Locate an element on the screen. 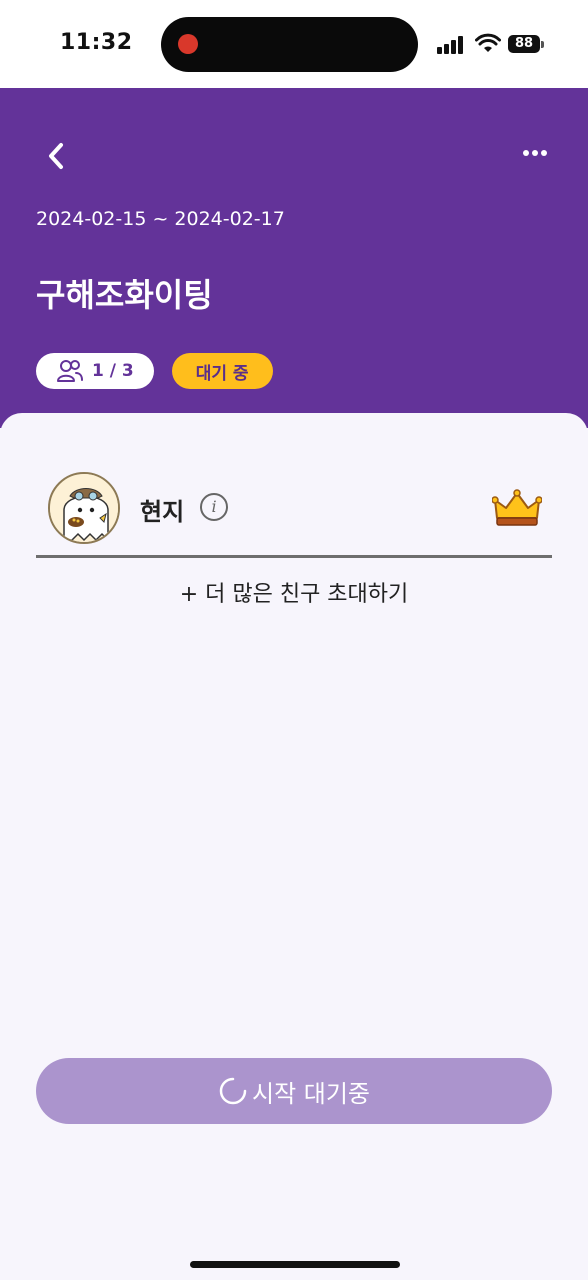 The image size is (588, 1280). more-icon is located at coordinates (535, 153).